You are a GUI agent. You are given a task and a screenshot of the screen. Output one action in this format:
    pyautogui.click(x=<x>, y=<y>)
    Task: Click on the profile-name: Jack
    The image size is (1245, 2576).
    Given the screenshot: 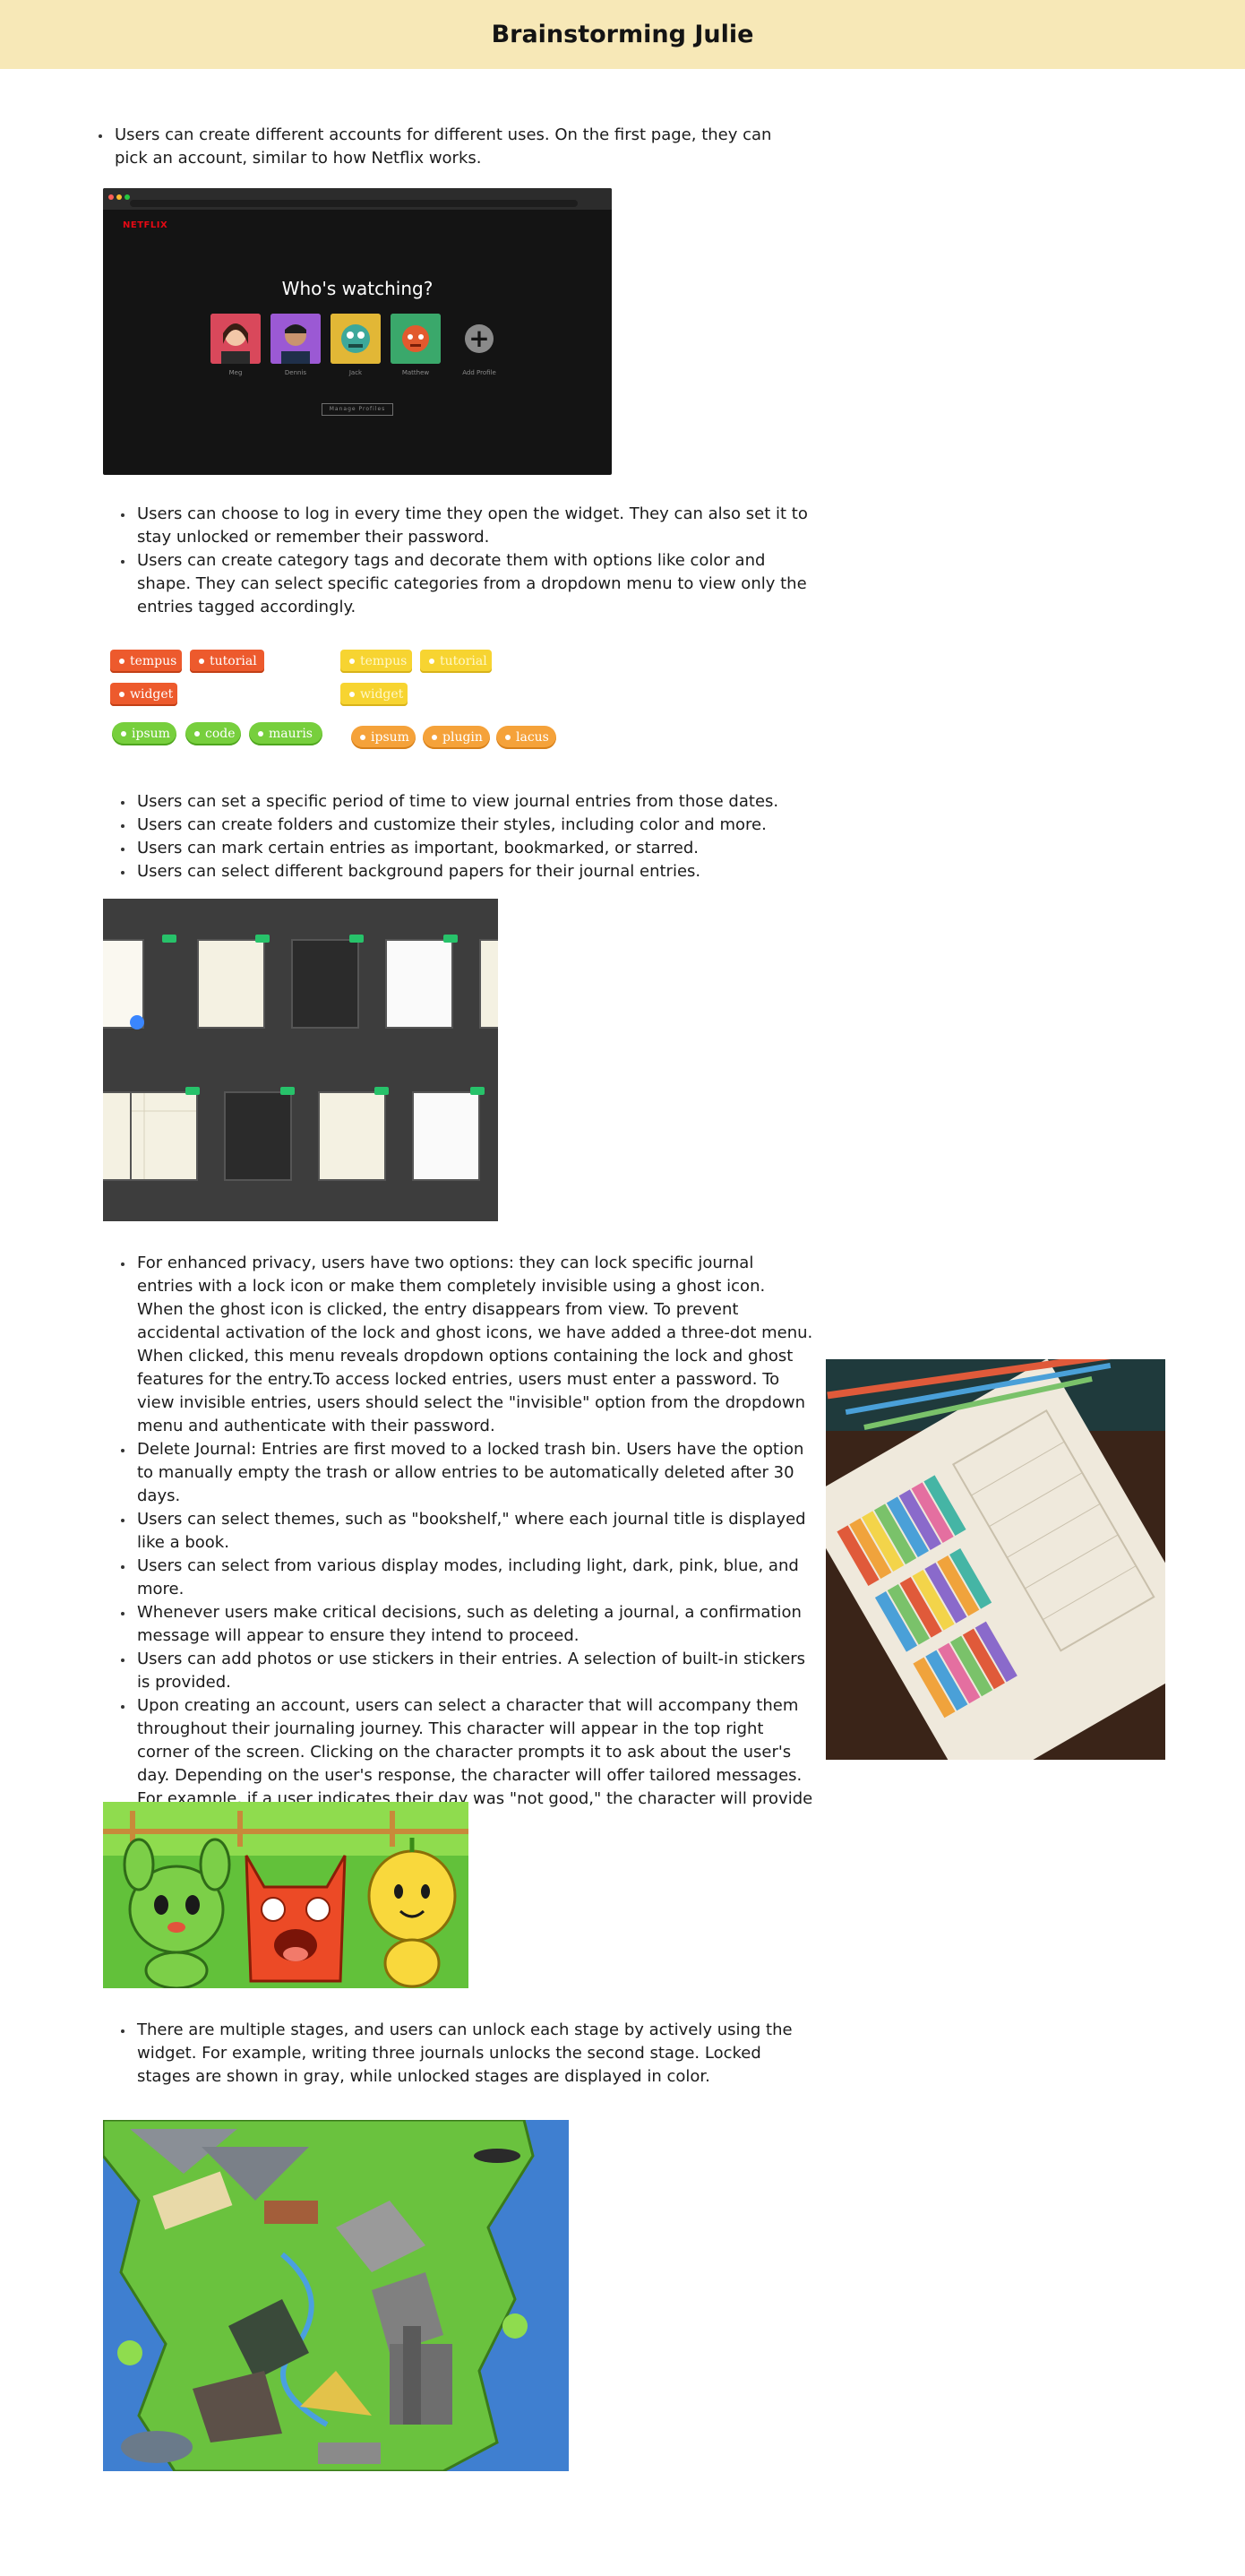 What is the action you would take?
    pyautogui.click(x=355, y=373)
    